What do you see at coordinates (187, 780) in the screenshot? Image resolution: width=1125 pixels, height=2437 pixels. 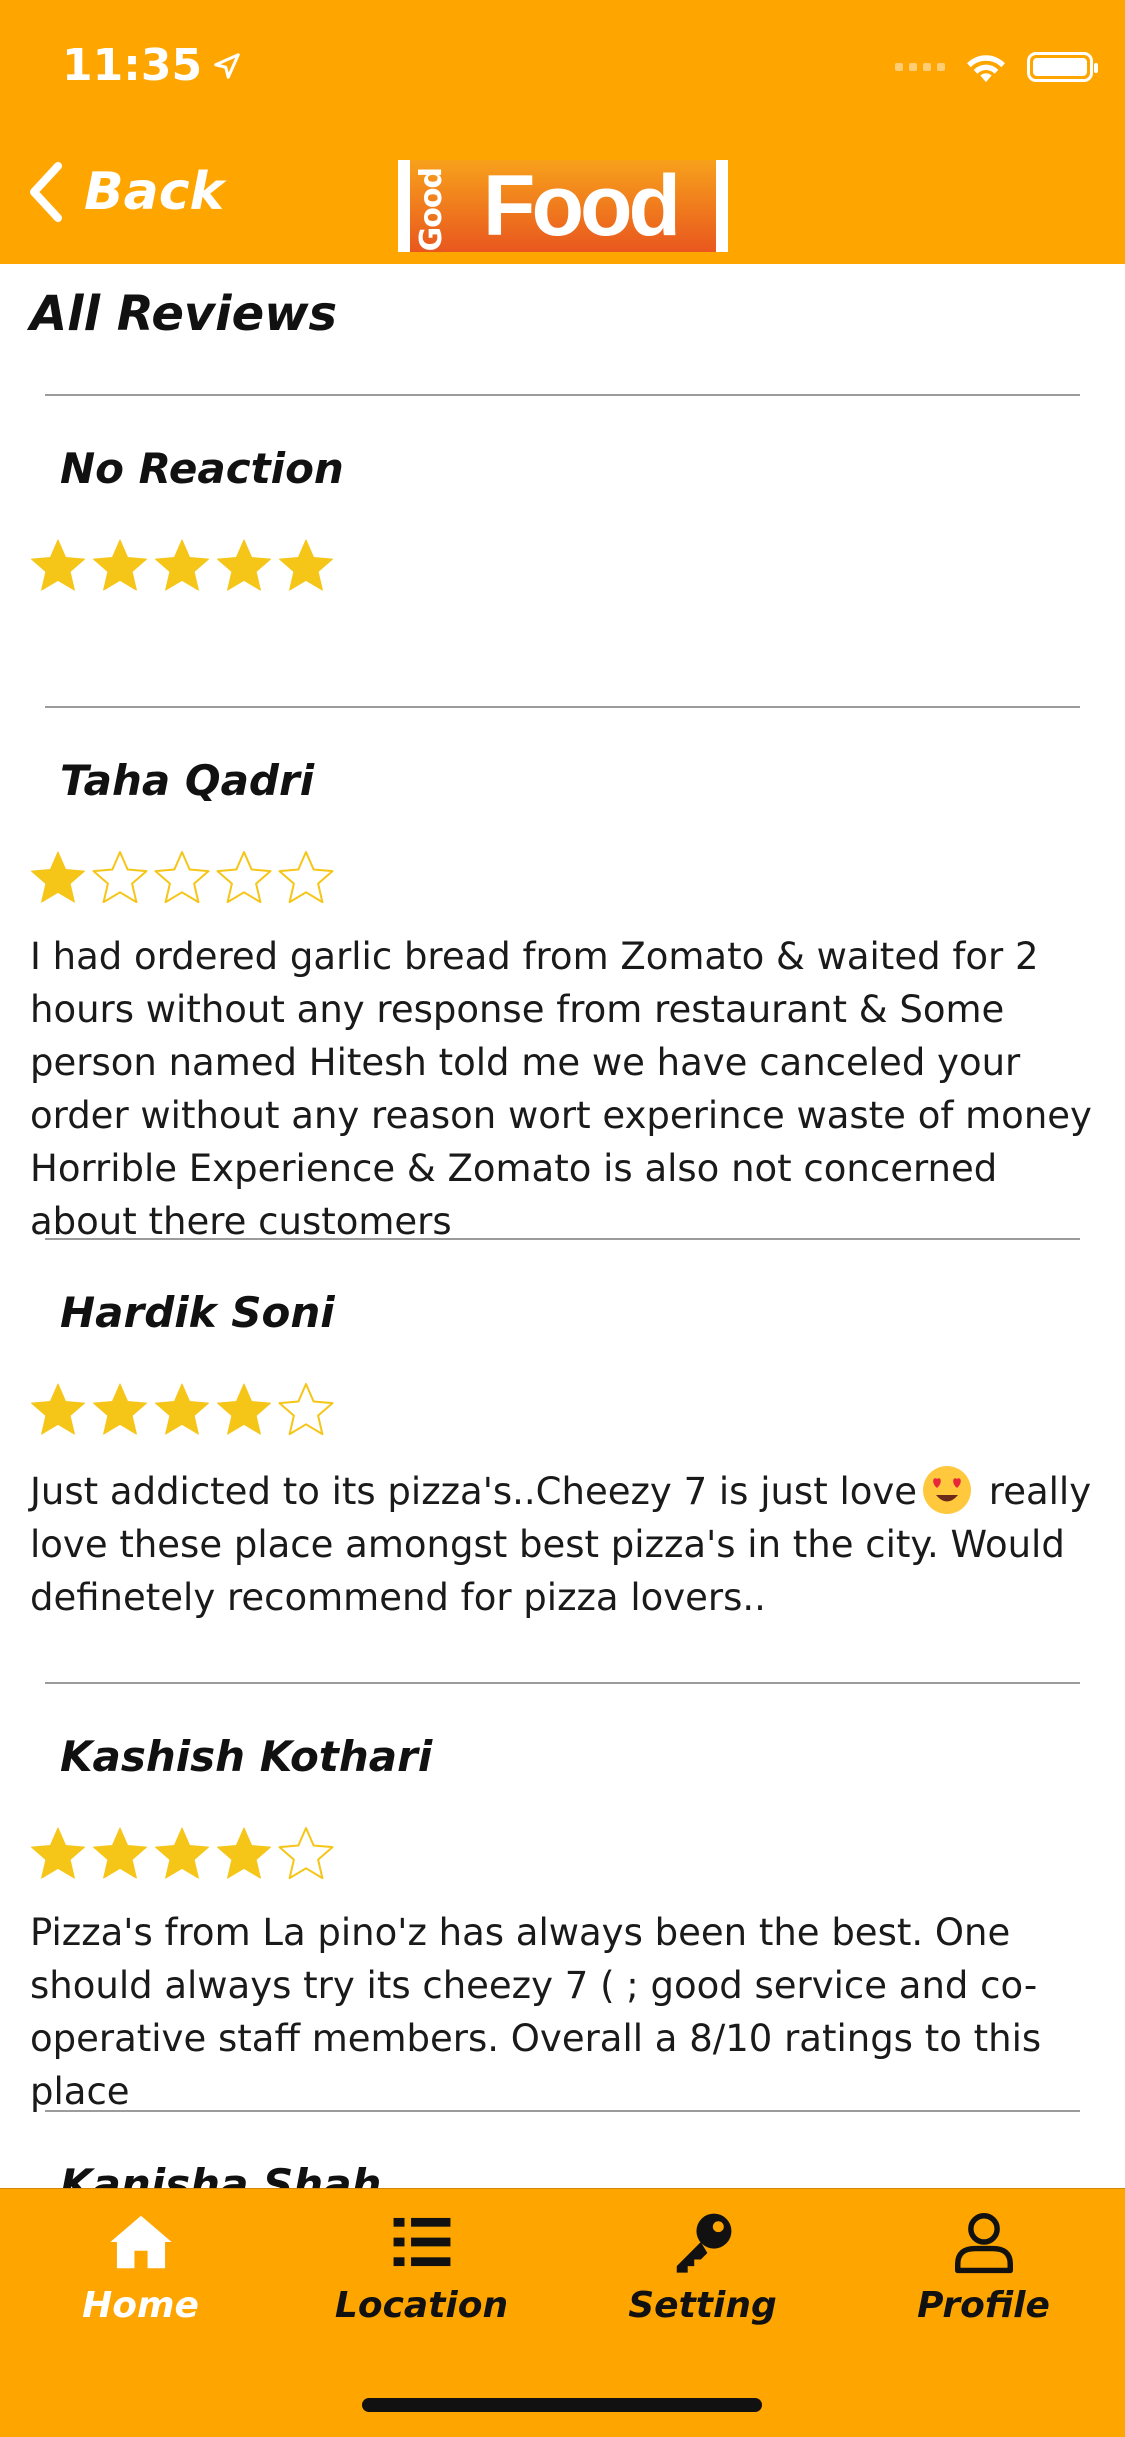 I see `reviewer-name: Taha Qadri` at bounding box center [187, 780].